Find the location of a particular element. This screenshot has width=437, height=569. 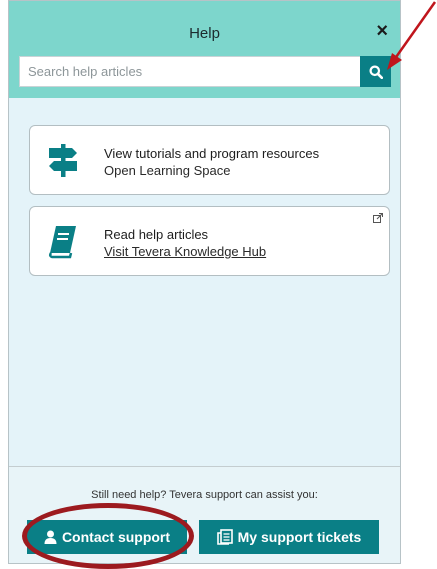

user-icon is located at coordinates (50, 537).